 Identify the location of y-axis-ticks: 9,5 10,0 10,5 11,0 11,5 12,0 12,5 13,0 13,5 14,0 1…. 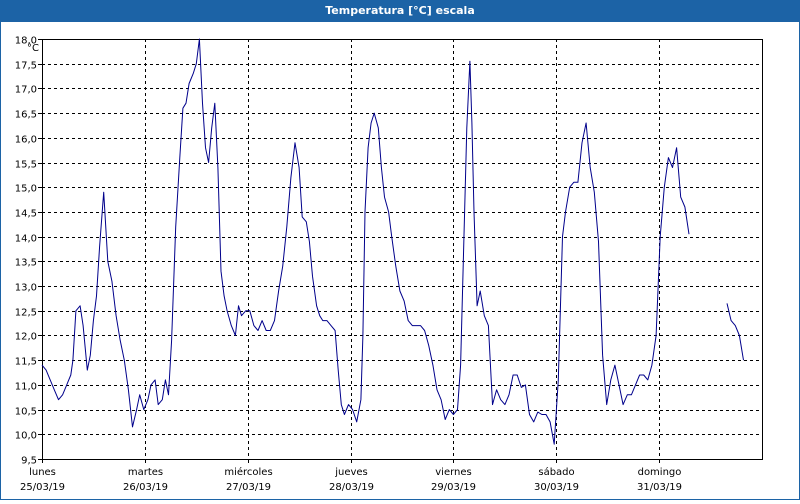
(28, 251).